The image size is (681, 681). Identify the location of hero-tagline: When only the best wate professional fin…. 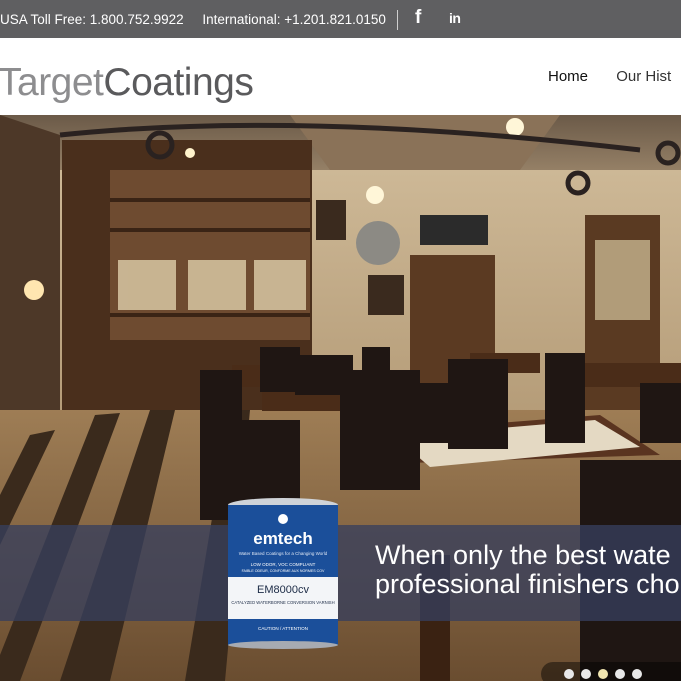
(527, 570).